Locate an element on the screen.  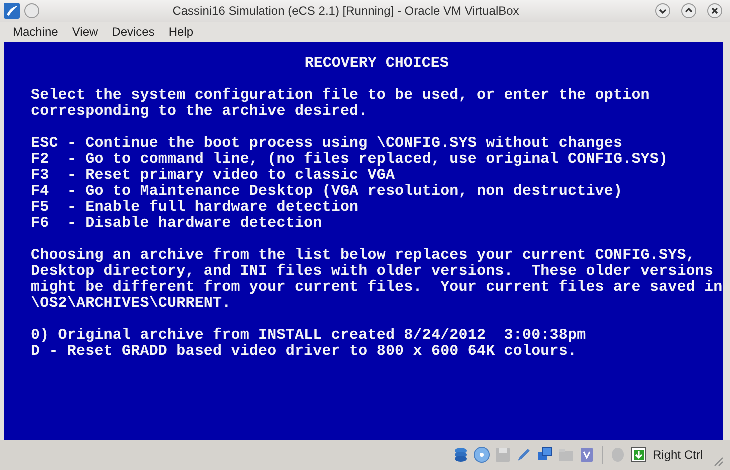
menu-item: View is located at coordinates (85, 32).